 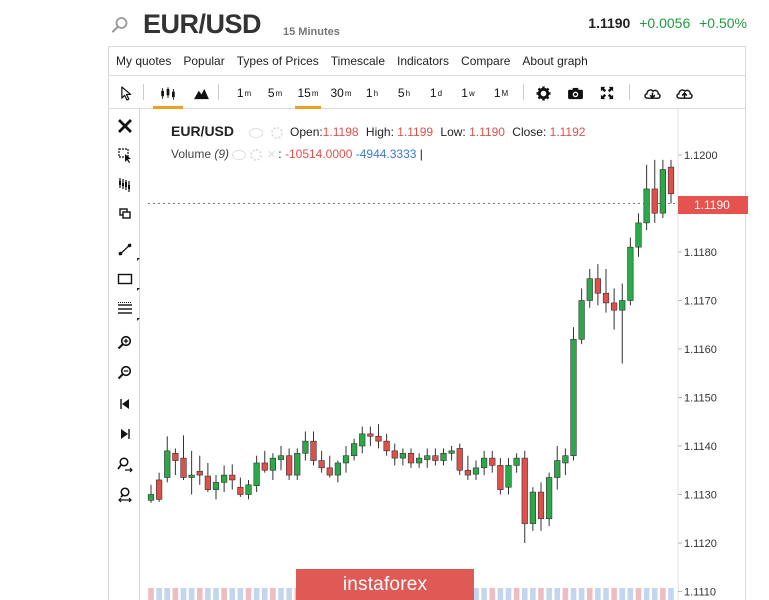 What do you see at coordinates (348, 93) in the screenshot?
I see `interval-unit: m` at bounding box center [348, 93].